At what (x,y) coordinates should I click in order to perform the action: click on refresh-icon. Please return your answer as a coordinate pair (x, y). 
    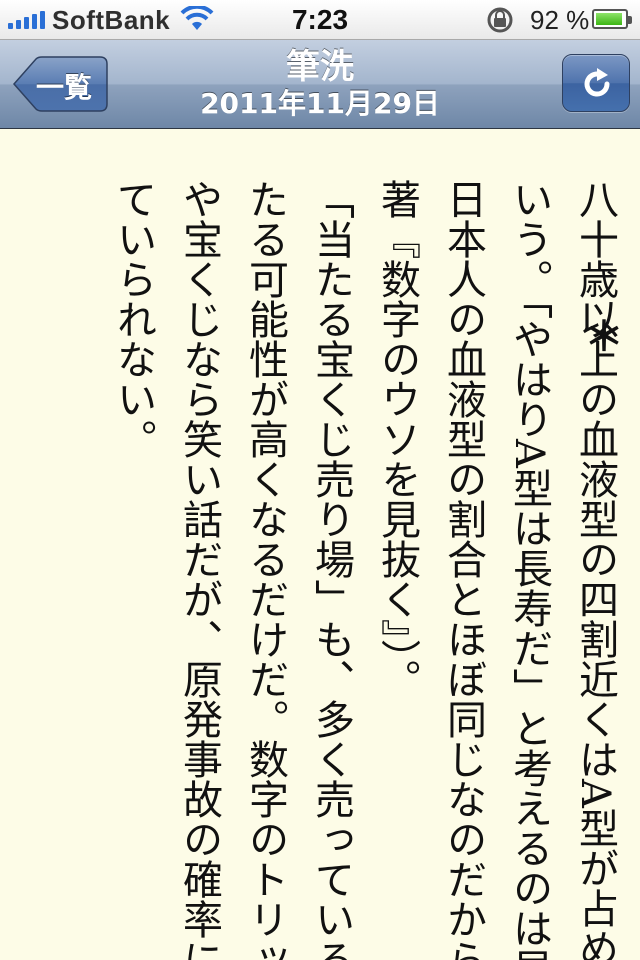
    Looking at the image, I should click on (597, 82).